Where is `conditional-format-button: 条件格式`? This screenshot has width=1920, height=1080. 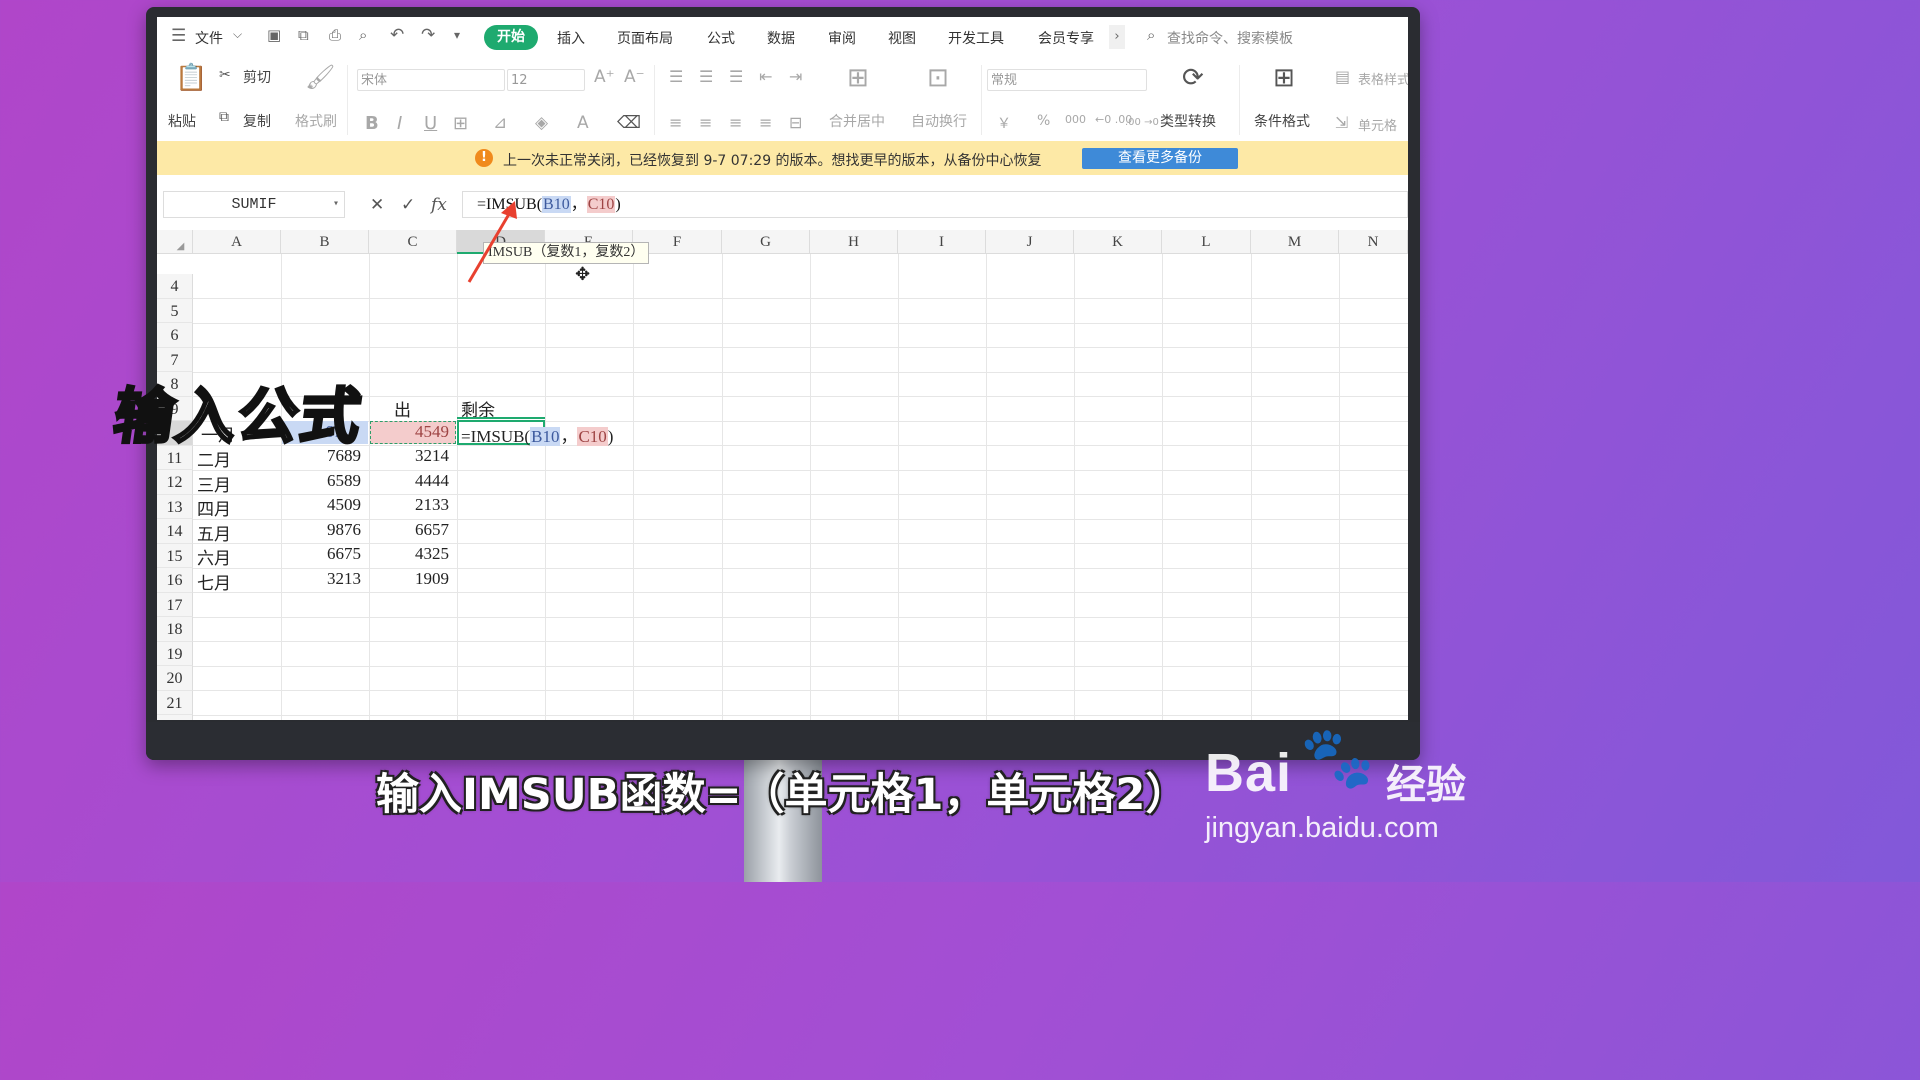 conditional-format-button: 条件格式 is located at coordinates (1282, 121).